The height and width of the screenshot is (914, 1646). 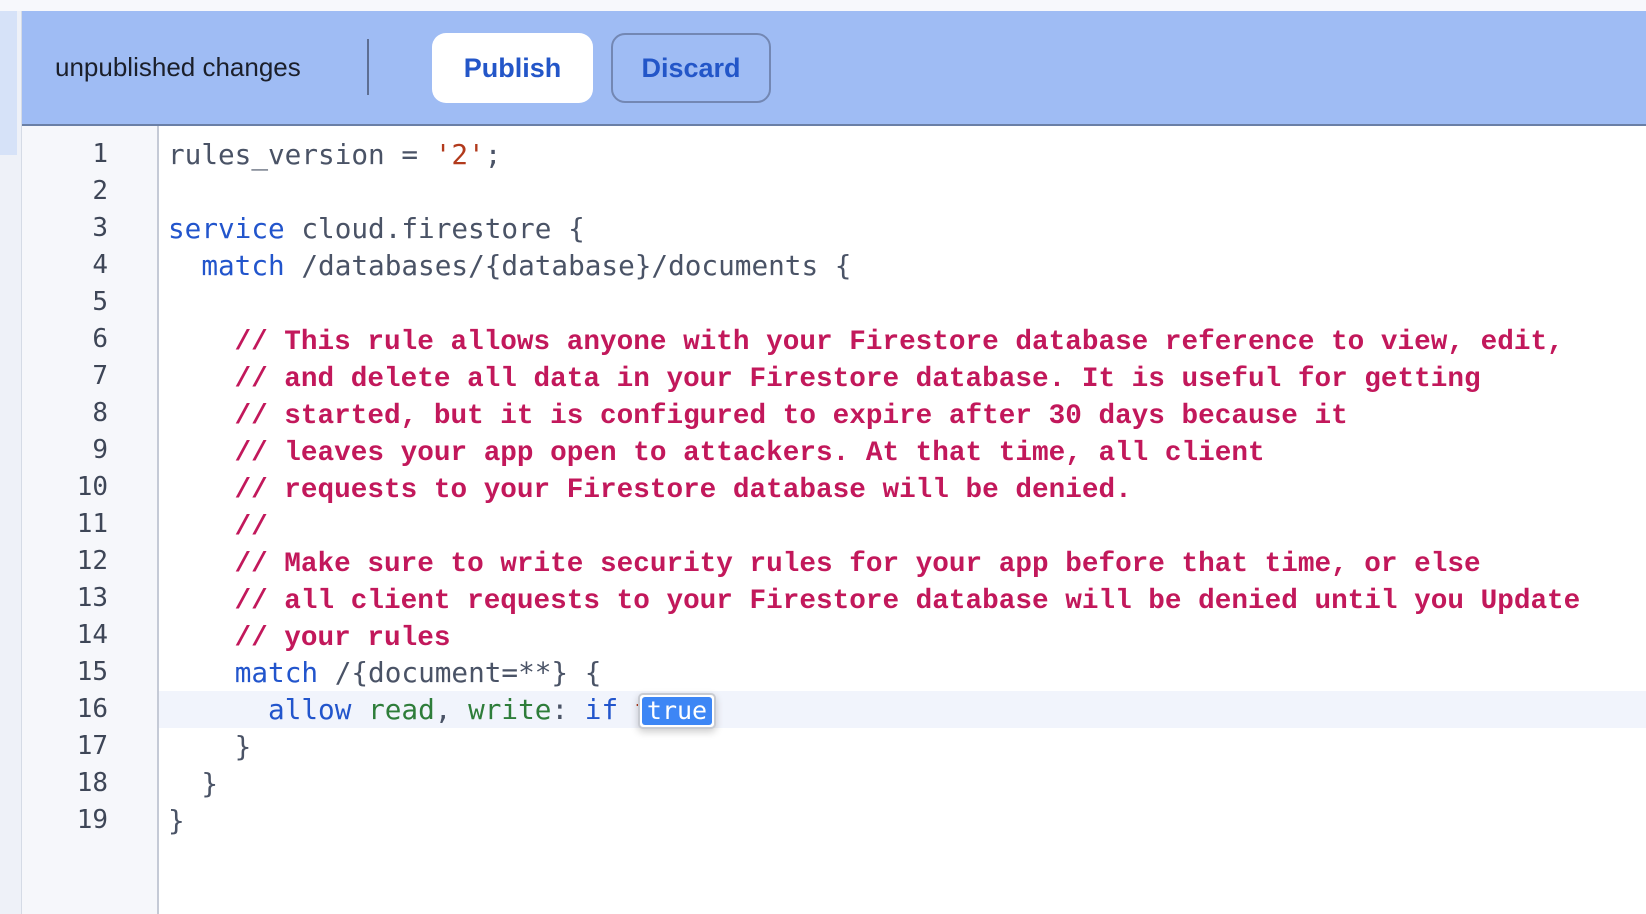 What do you see at coordinates (100, 228) in the screenshot?
I see `line-number: 3` at bounding box center [100, 228].